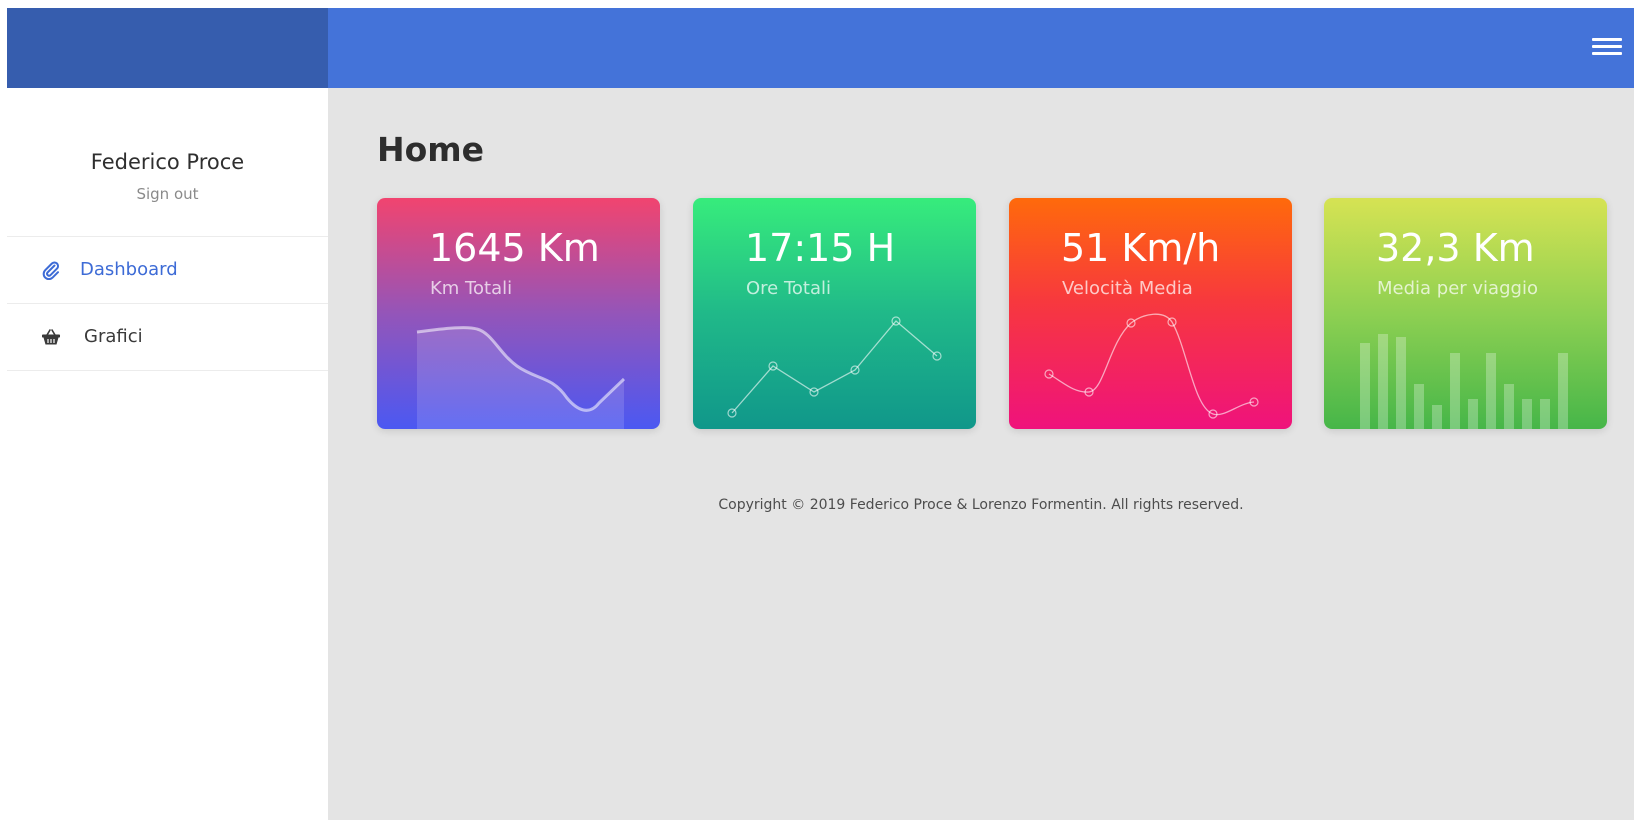  What do you see at coordinates (981, 48) in the screenshot?
I see `header-bar` at bounding box center [981, 48].